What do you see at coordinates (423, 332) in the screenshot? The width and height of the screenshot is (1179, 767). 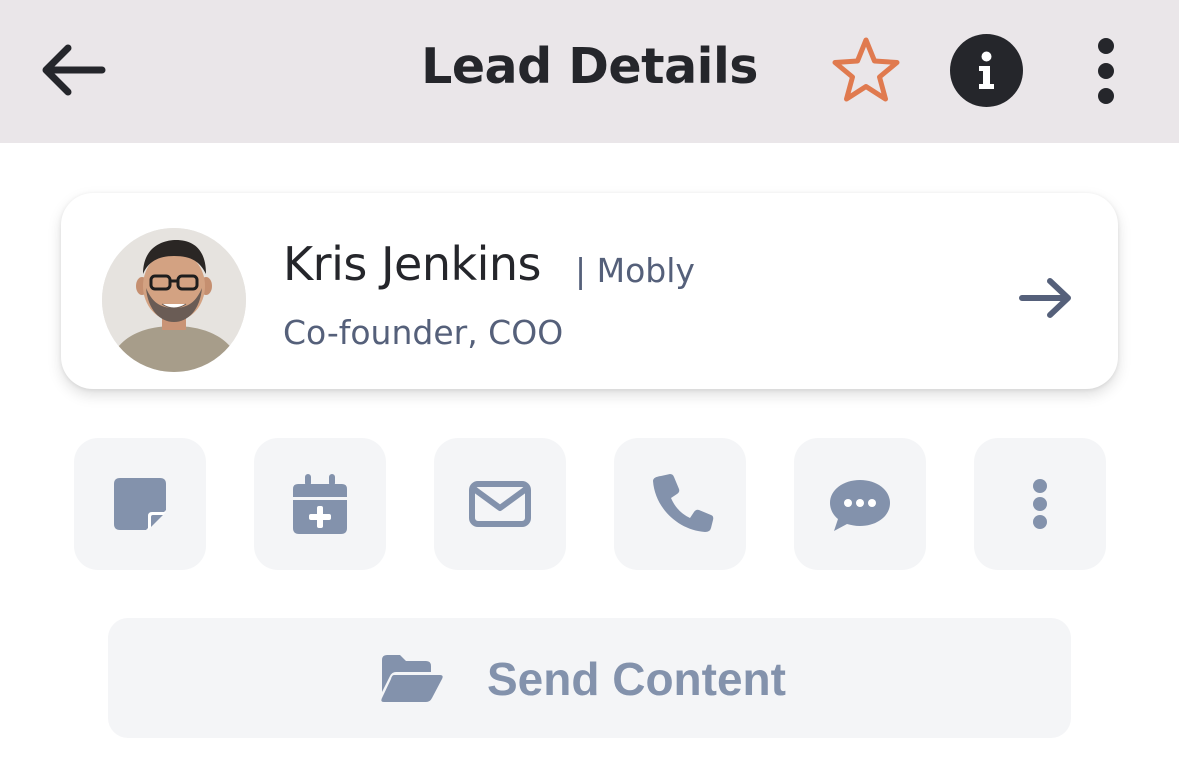 I see `lead-job-title: Co-founder, COO` at bounding box center [423, 332].